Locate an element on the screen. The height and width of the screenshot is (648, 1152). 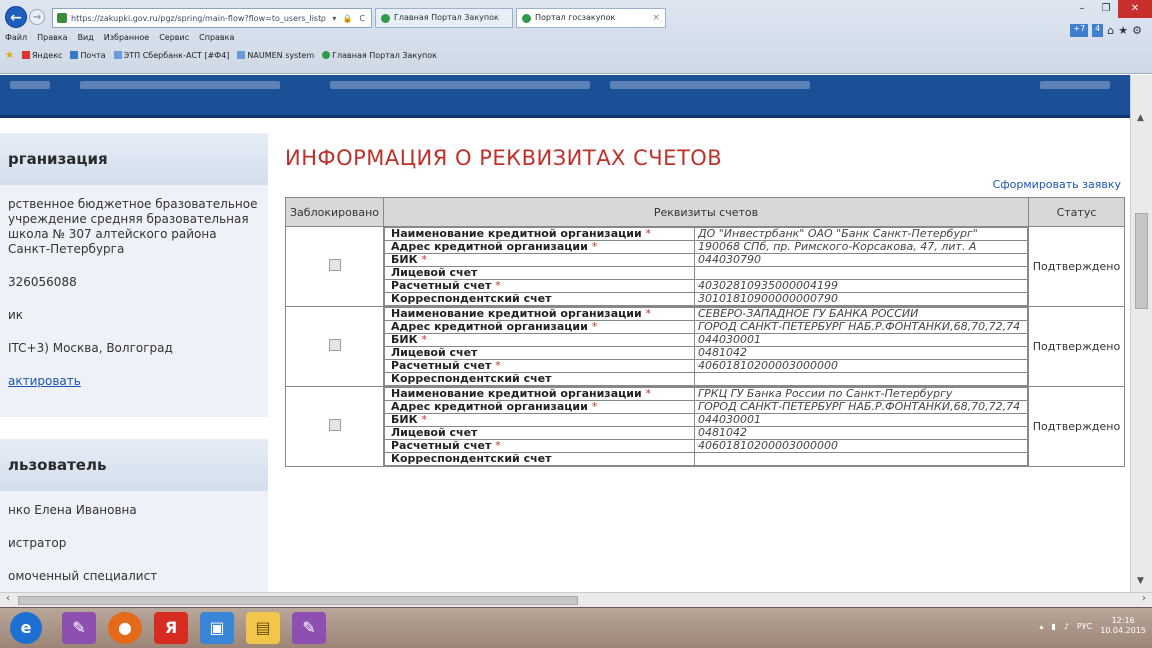
user-name: нко Елена Ивановна is located at coordinates (72, 510).